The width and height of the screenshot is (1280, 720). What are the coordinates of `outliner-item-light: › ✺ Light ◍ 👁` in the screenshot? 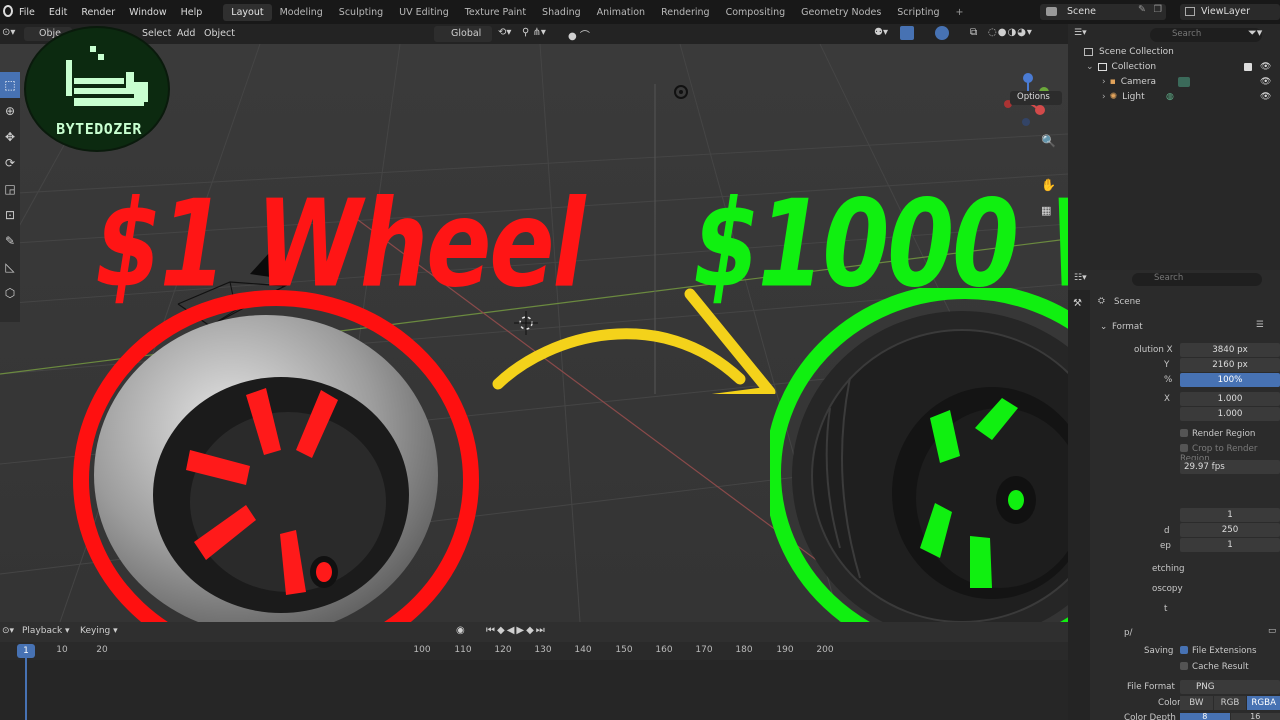 It's located at (1174, 96).